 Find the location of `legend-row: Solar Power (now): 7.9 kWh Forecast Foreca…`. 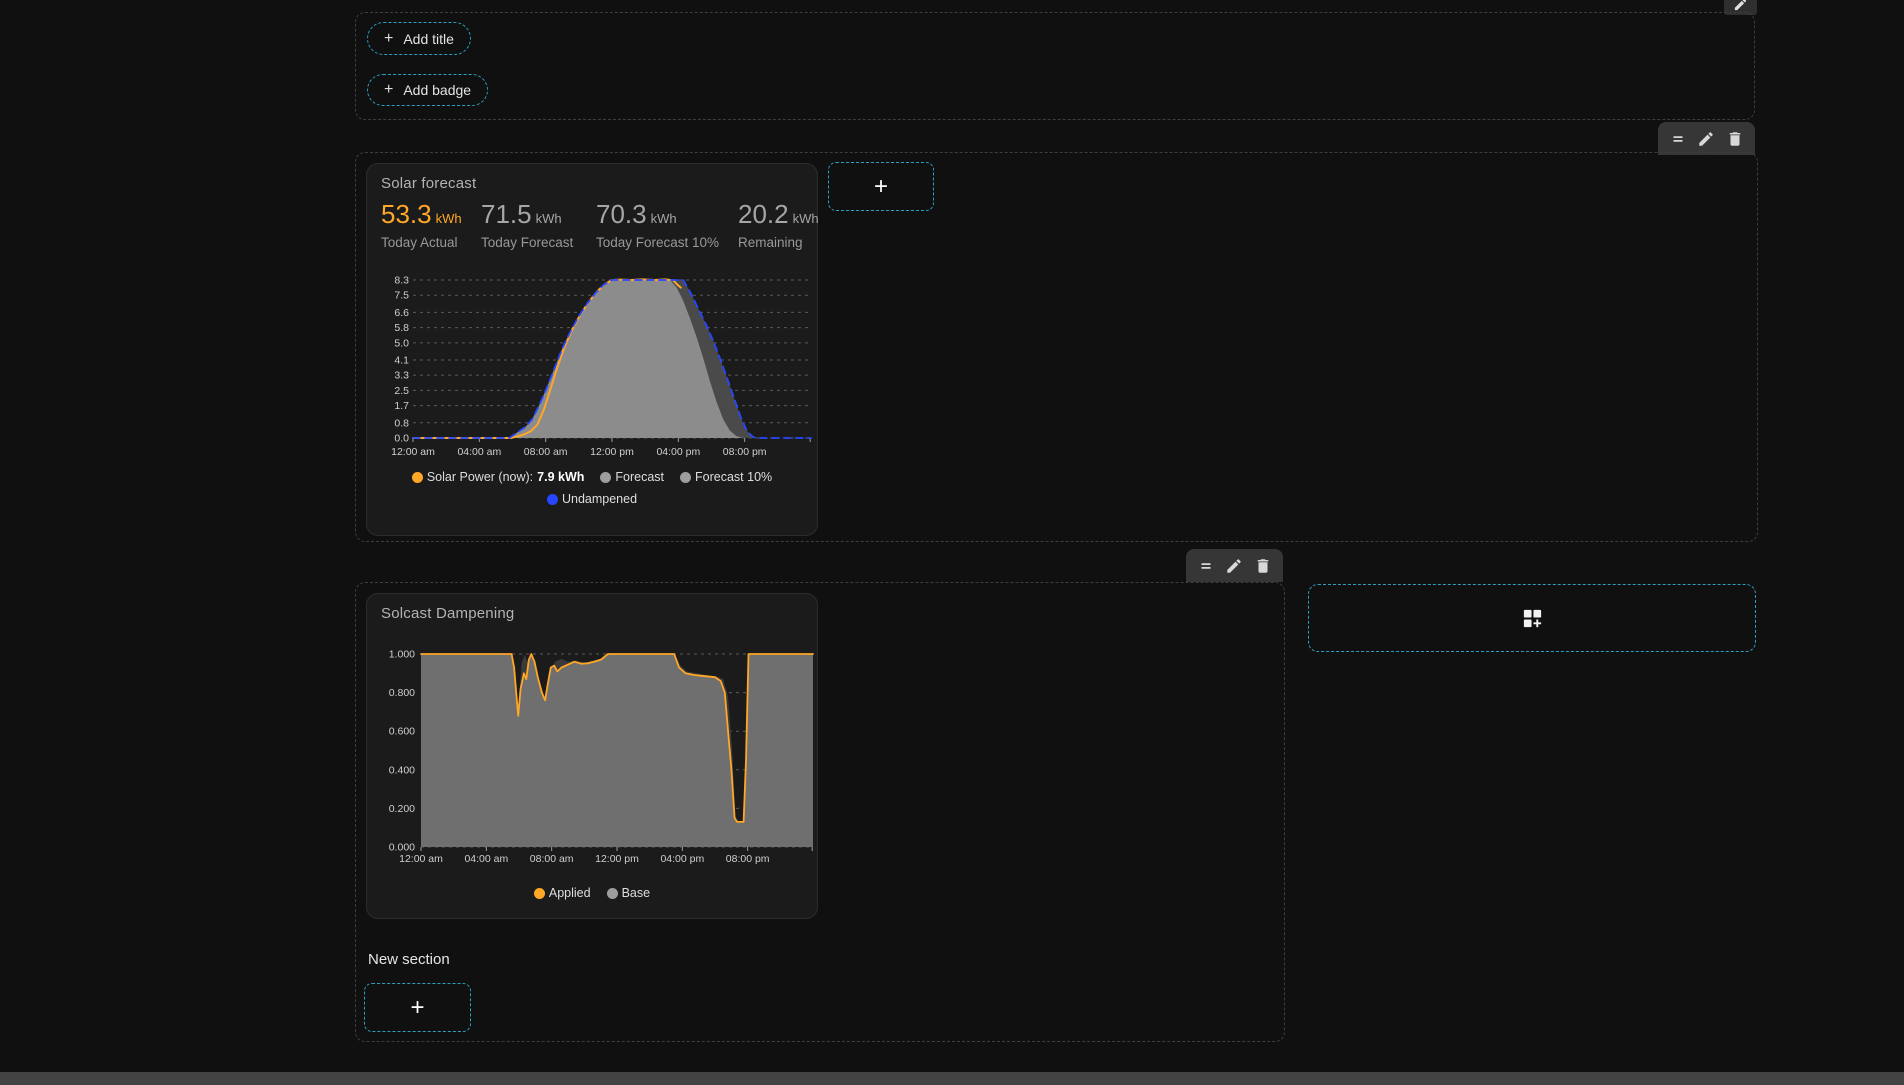

legend-row: Solar Power (now): 7.9 kWh Forecast Foreca… is located at coordinates (591, 477).